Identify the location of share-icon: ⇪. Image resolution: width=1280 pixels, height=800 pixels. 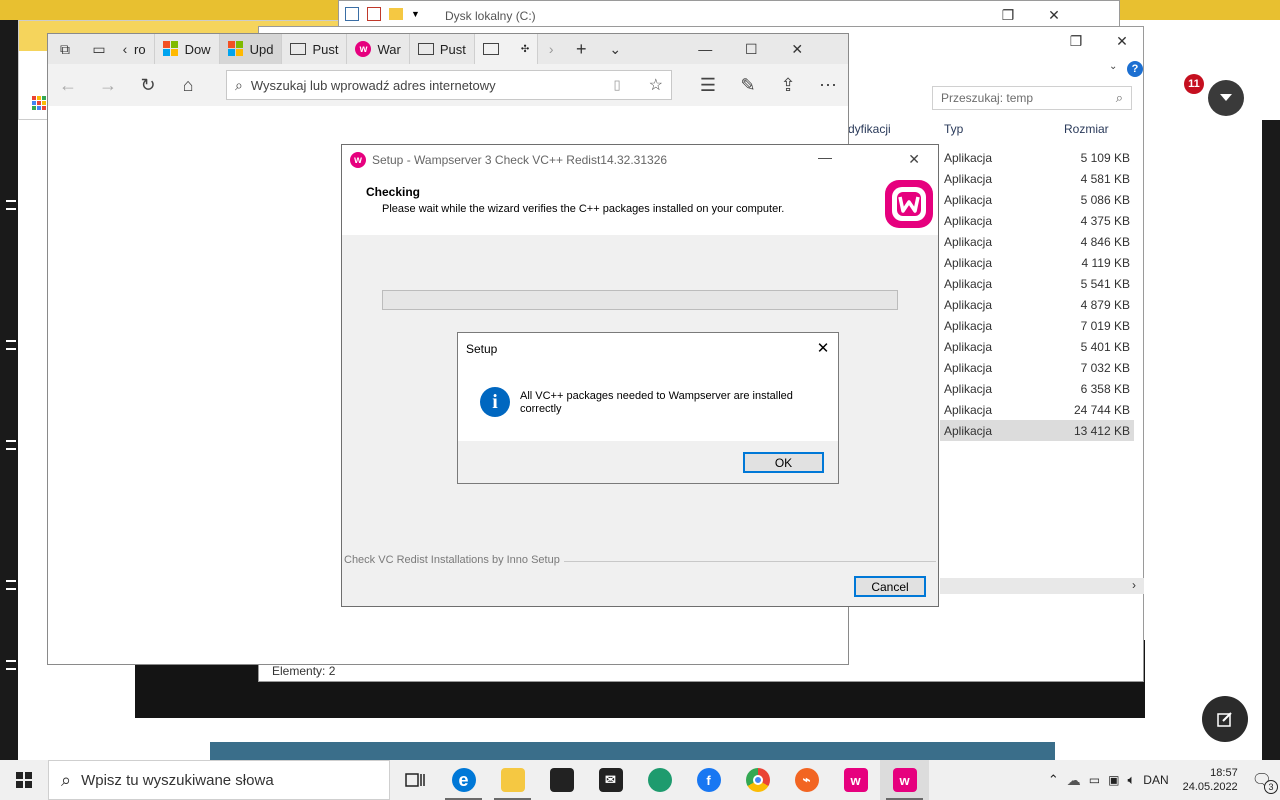
(788, 85).